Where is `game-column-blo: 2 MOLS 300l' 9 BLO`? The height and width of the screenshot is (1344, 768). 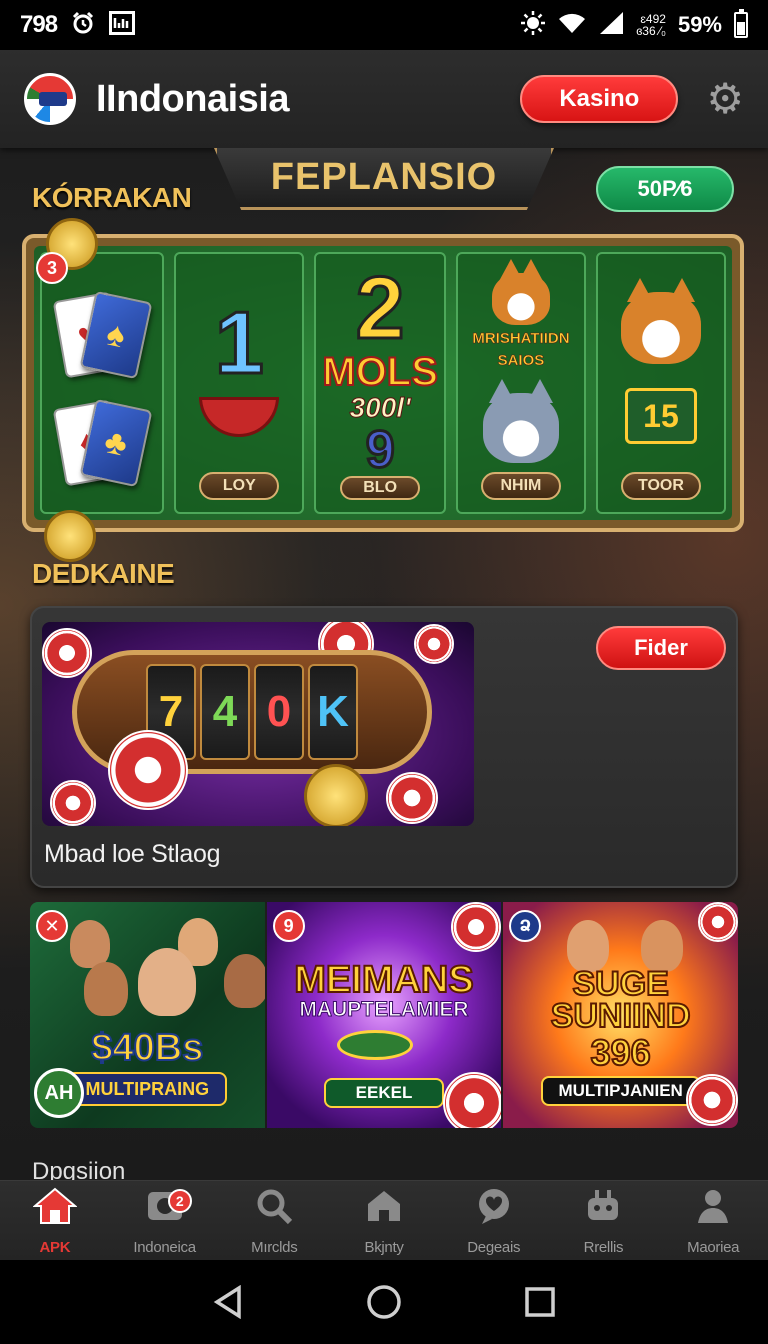
game-column-blo: 2 MOLS 300l' 9 BLO is located at coordinates (380, 383).